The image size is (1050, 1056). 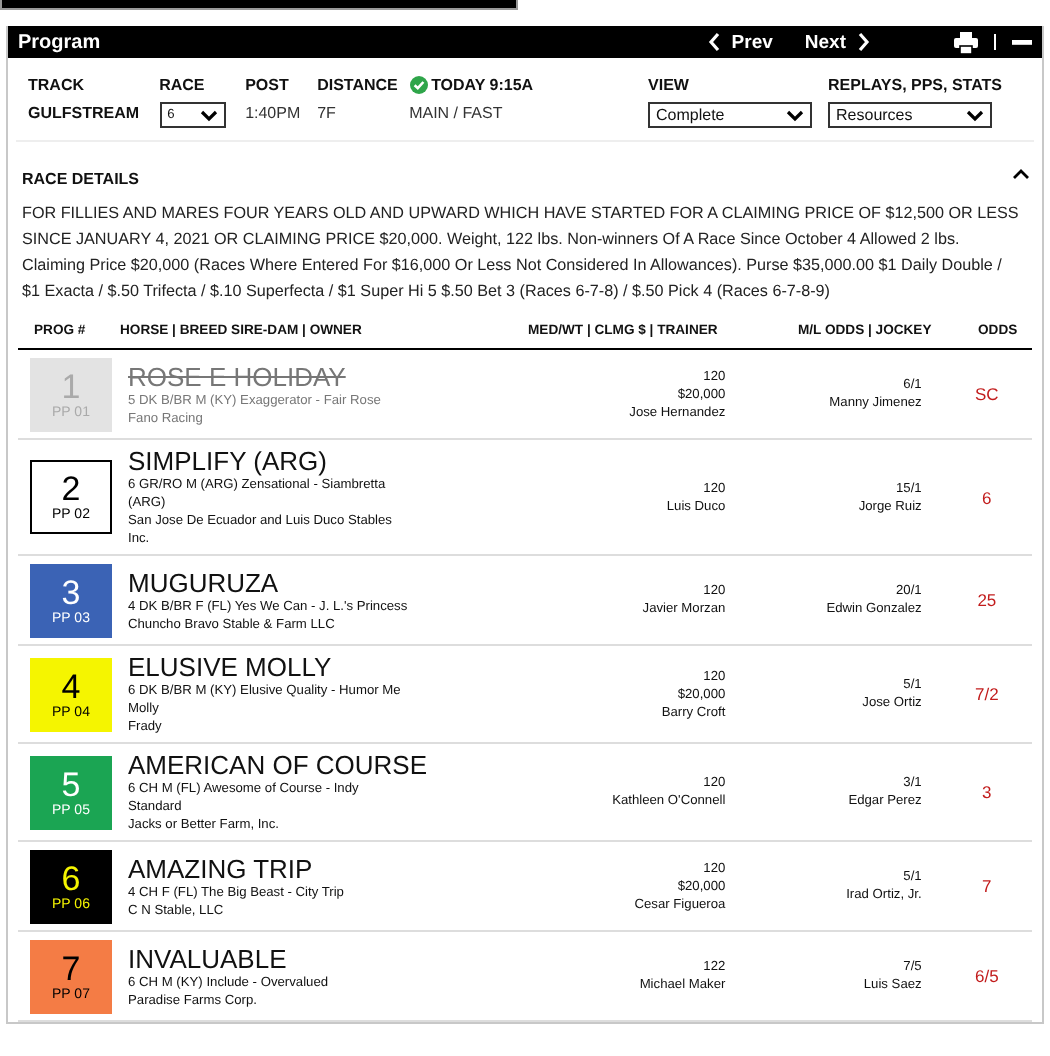 I want to click on track-label: TRACK, so click(x=57, y=85).